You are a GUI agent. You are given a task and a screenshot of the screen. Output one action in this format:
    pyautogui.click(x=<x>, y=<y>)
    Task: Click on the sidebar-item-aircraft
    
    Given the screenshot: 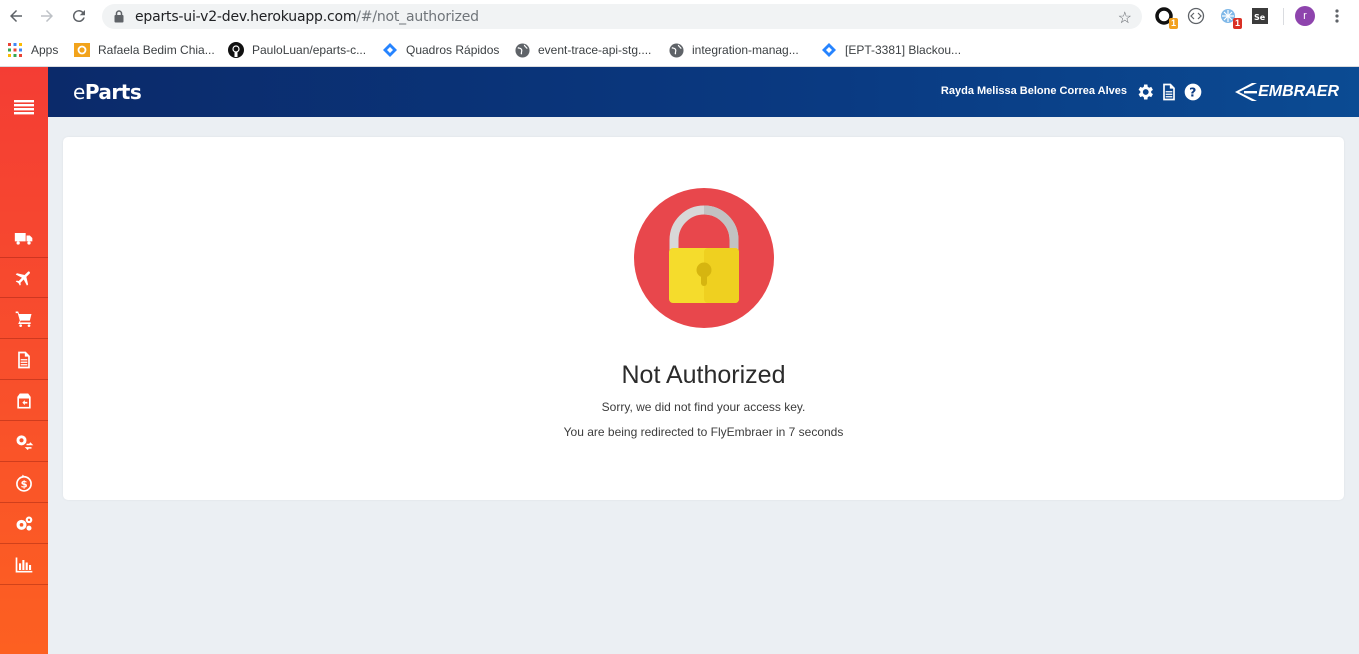 What is the action you would take?
    pyautogui.click(x=24, y=278)
    